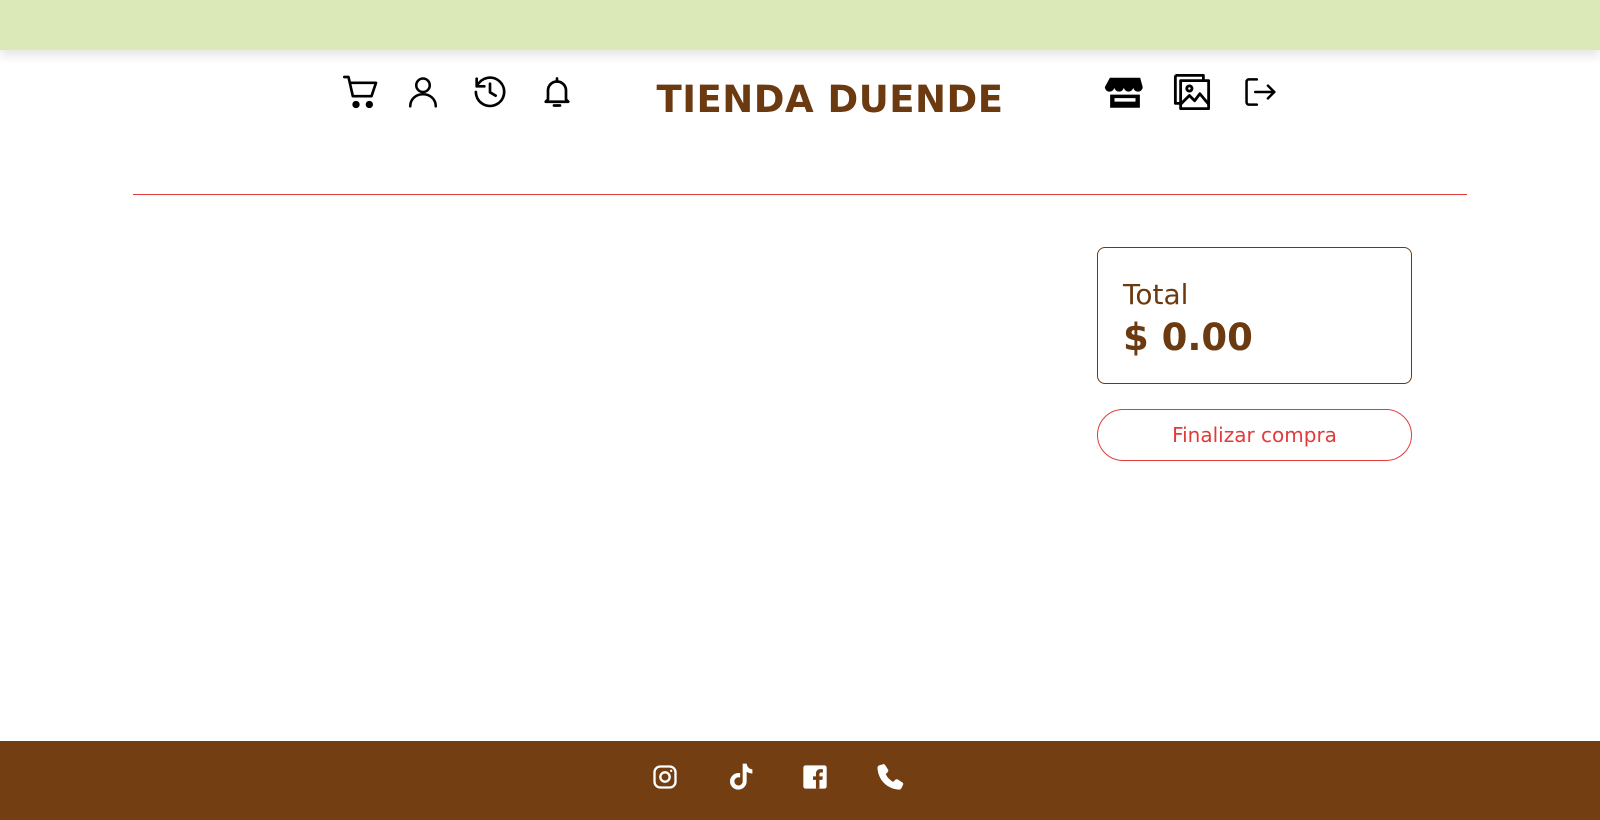 The image size is (1600, 820). I want to click on brand-title: TIENDA DUENDE, so click(830, 99).